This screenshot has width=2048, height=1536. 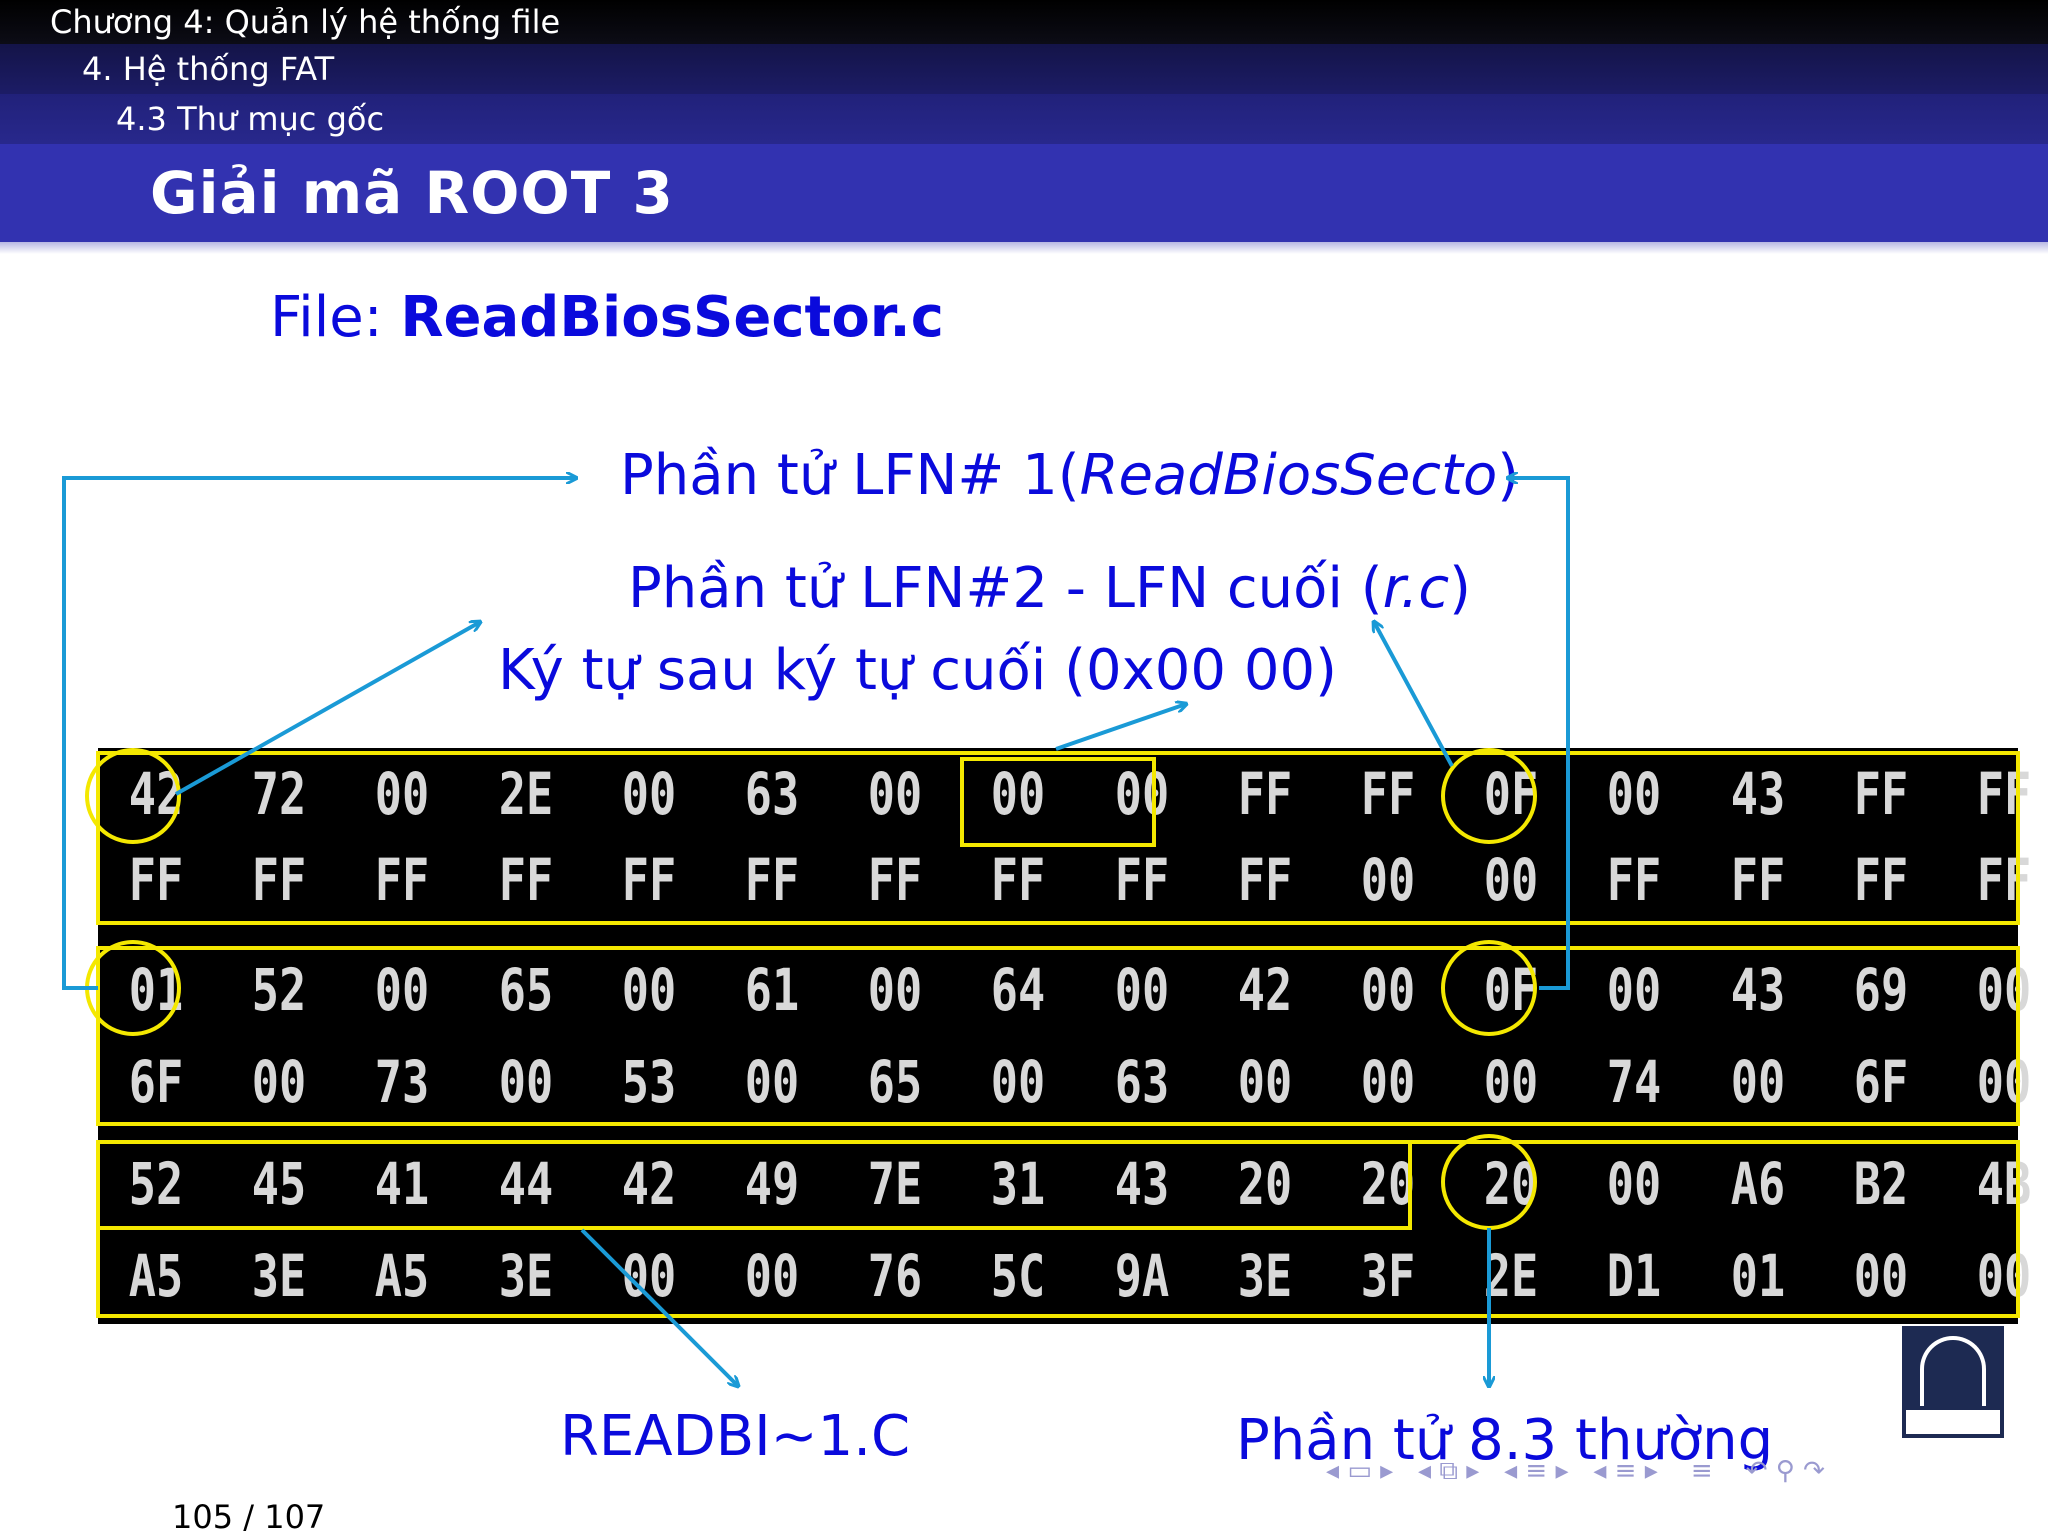 I want to click on logo-text-graphic, so click(x=1953, y=1422).